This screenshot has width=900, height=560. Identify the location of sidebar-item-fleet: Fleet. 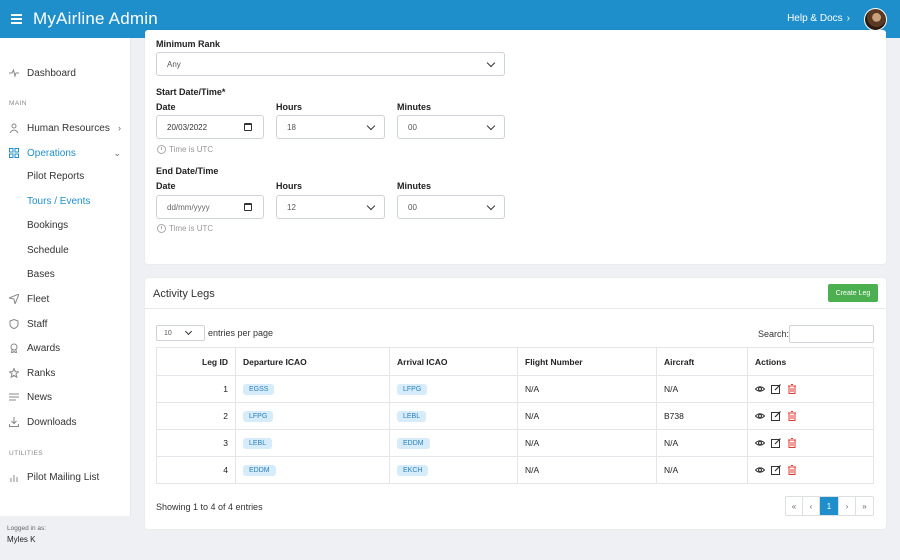
(65, 299).